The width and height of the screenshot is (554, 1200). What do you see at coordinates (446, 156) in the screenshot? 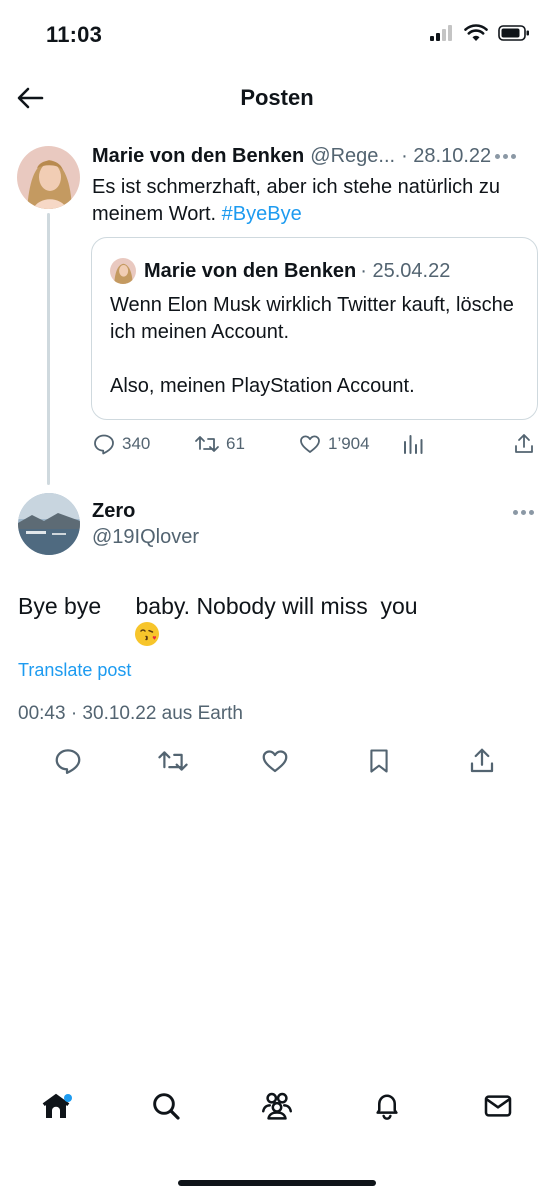
I see `post-date: · 28.10.22` at bounding box center [446, 156].